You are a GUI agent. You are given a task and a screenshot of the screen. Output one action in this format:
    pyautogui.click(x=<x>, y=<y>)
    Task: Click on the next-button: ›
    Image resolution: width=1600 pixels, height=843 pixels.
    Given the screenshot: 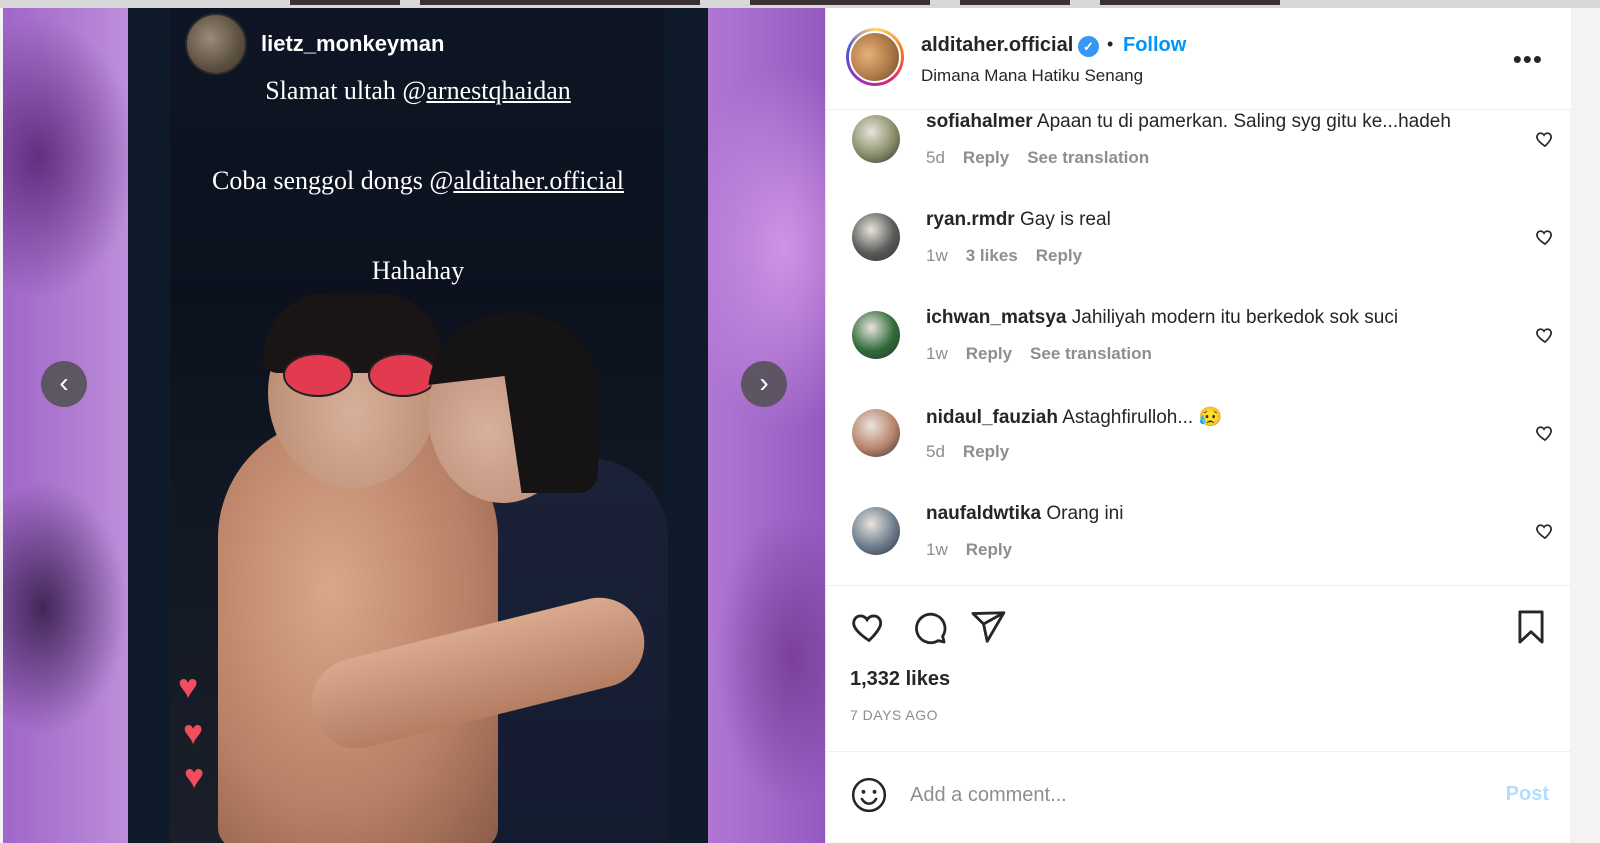 What is the action you would take?
    pyautogui.click(x=764, y=384)
    